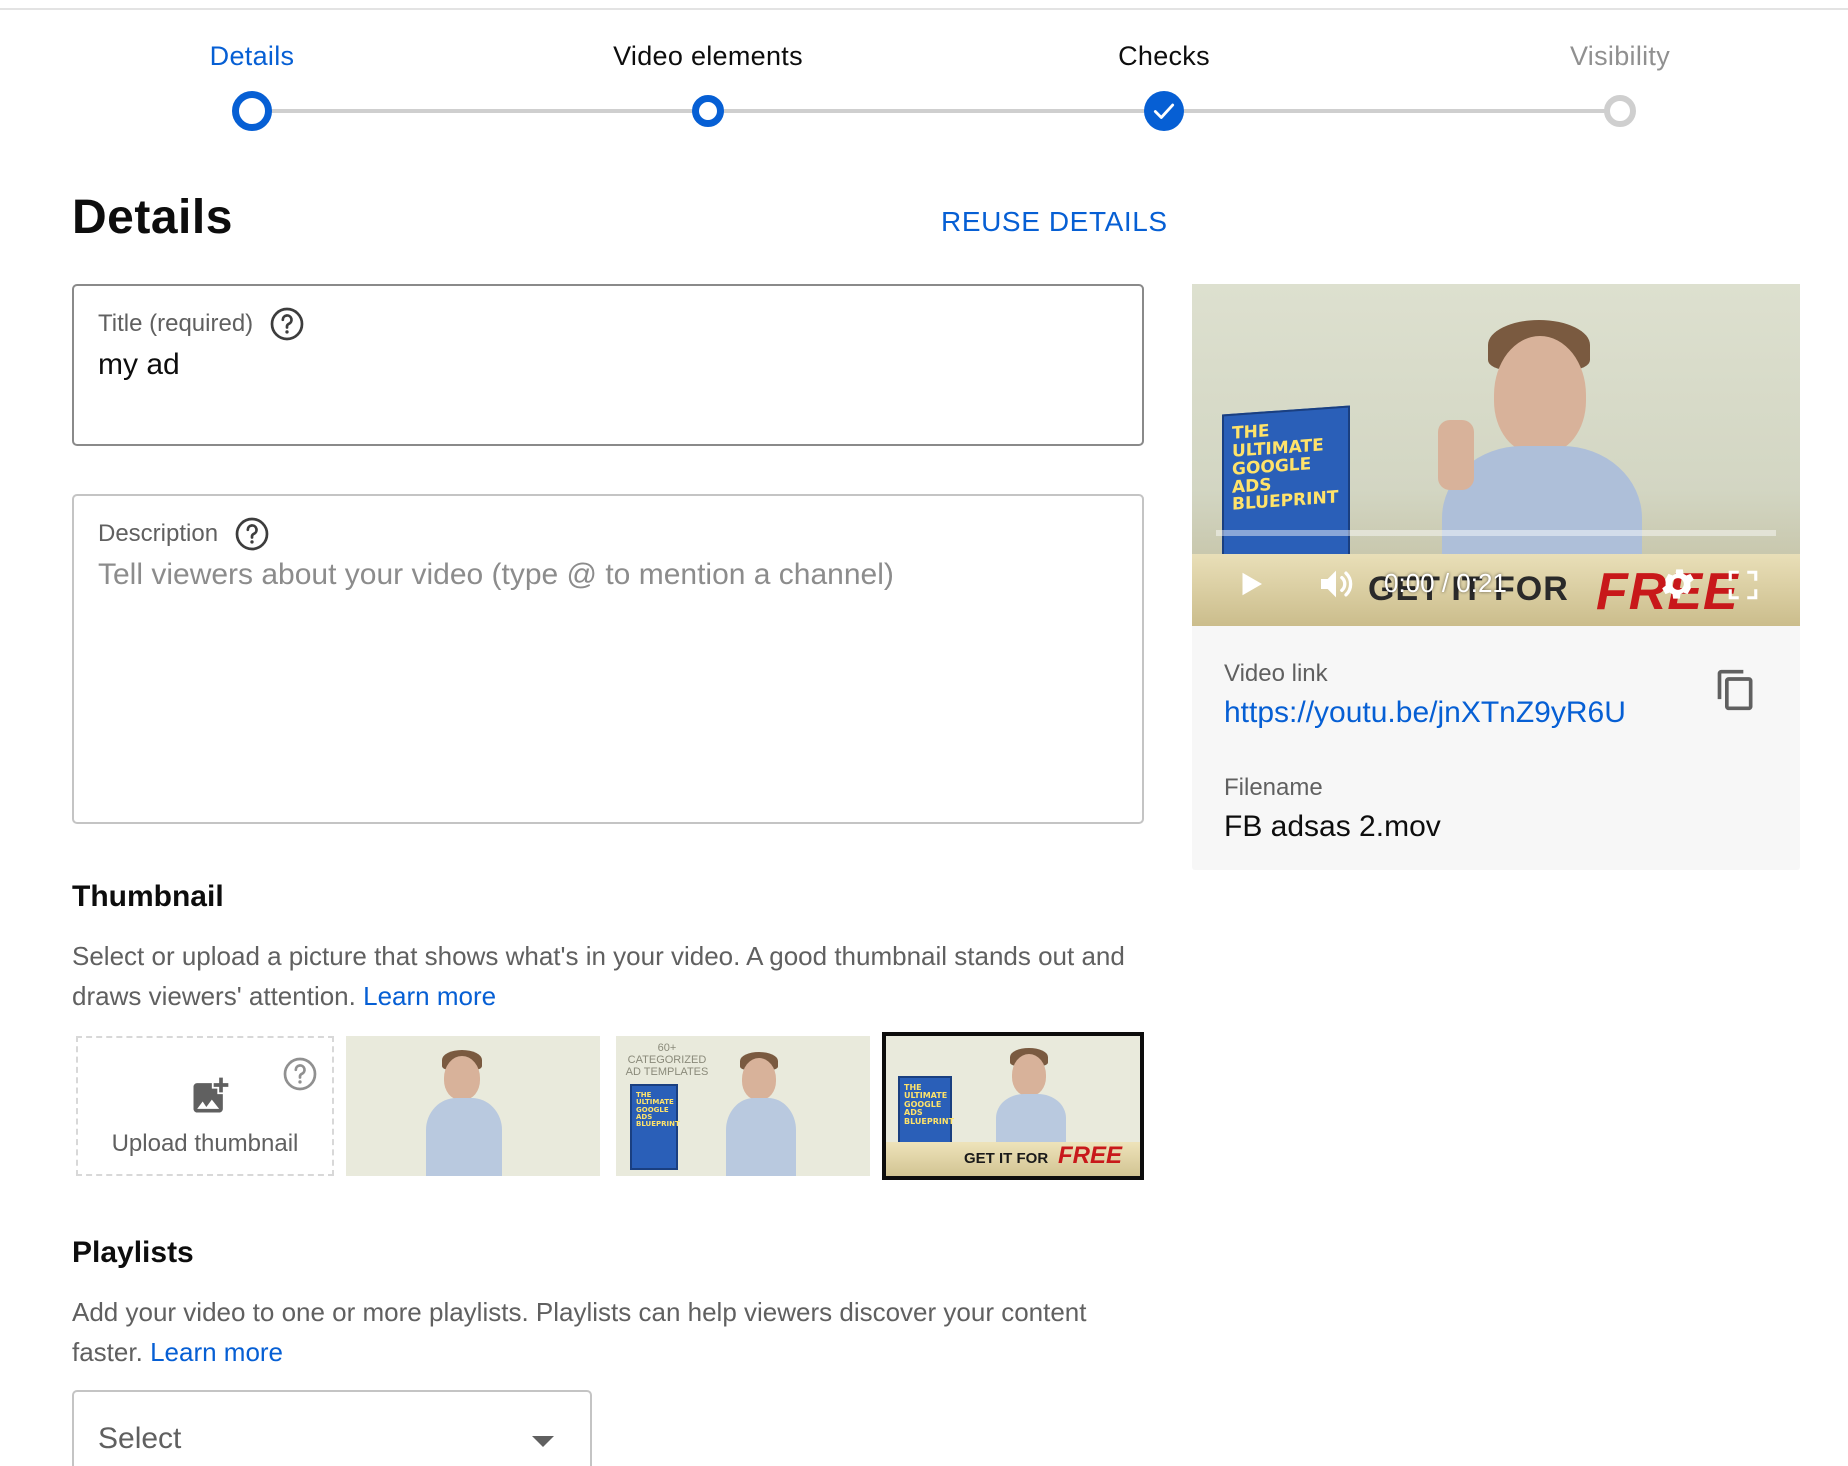 This screenshot has height=1466, width=1848. What do you see at coordinates (211, 1095) in the screenshot?
I see `add-photo-icon` at bounding box center [211, 1095].